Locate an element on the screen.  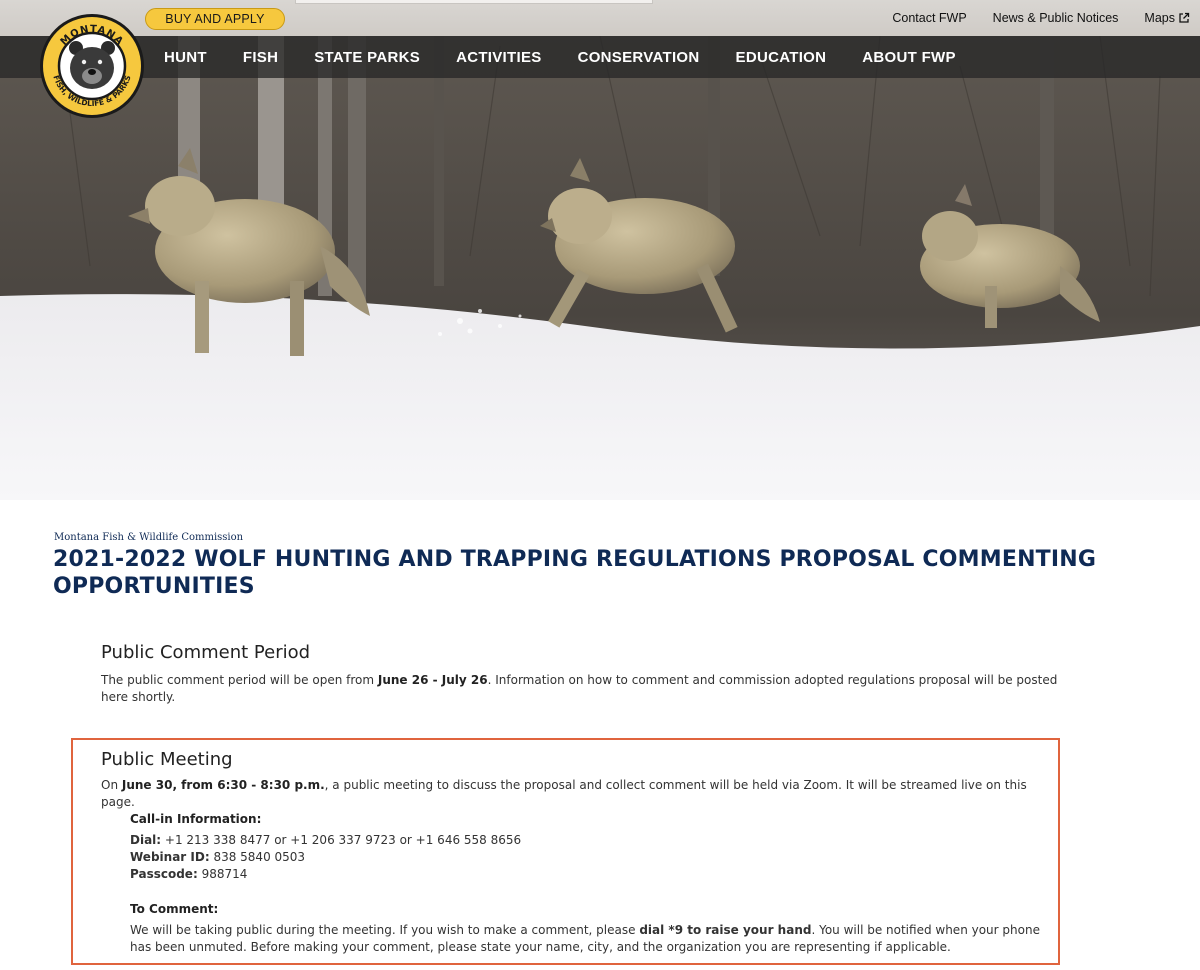
search-strip is located at coordinates (474, 2).